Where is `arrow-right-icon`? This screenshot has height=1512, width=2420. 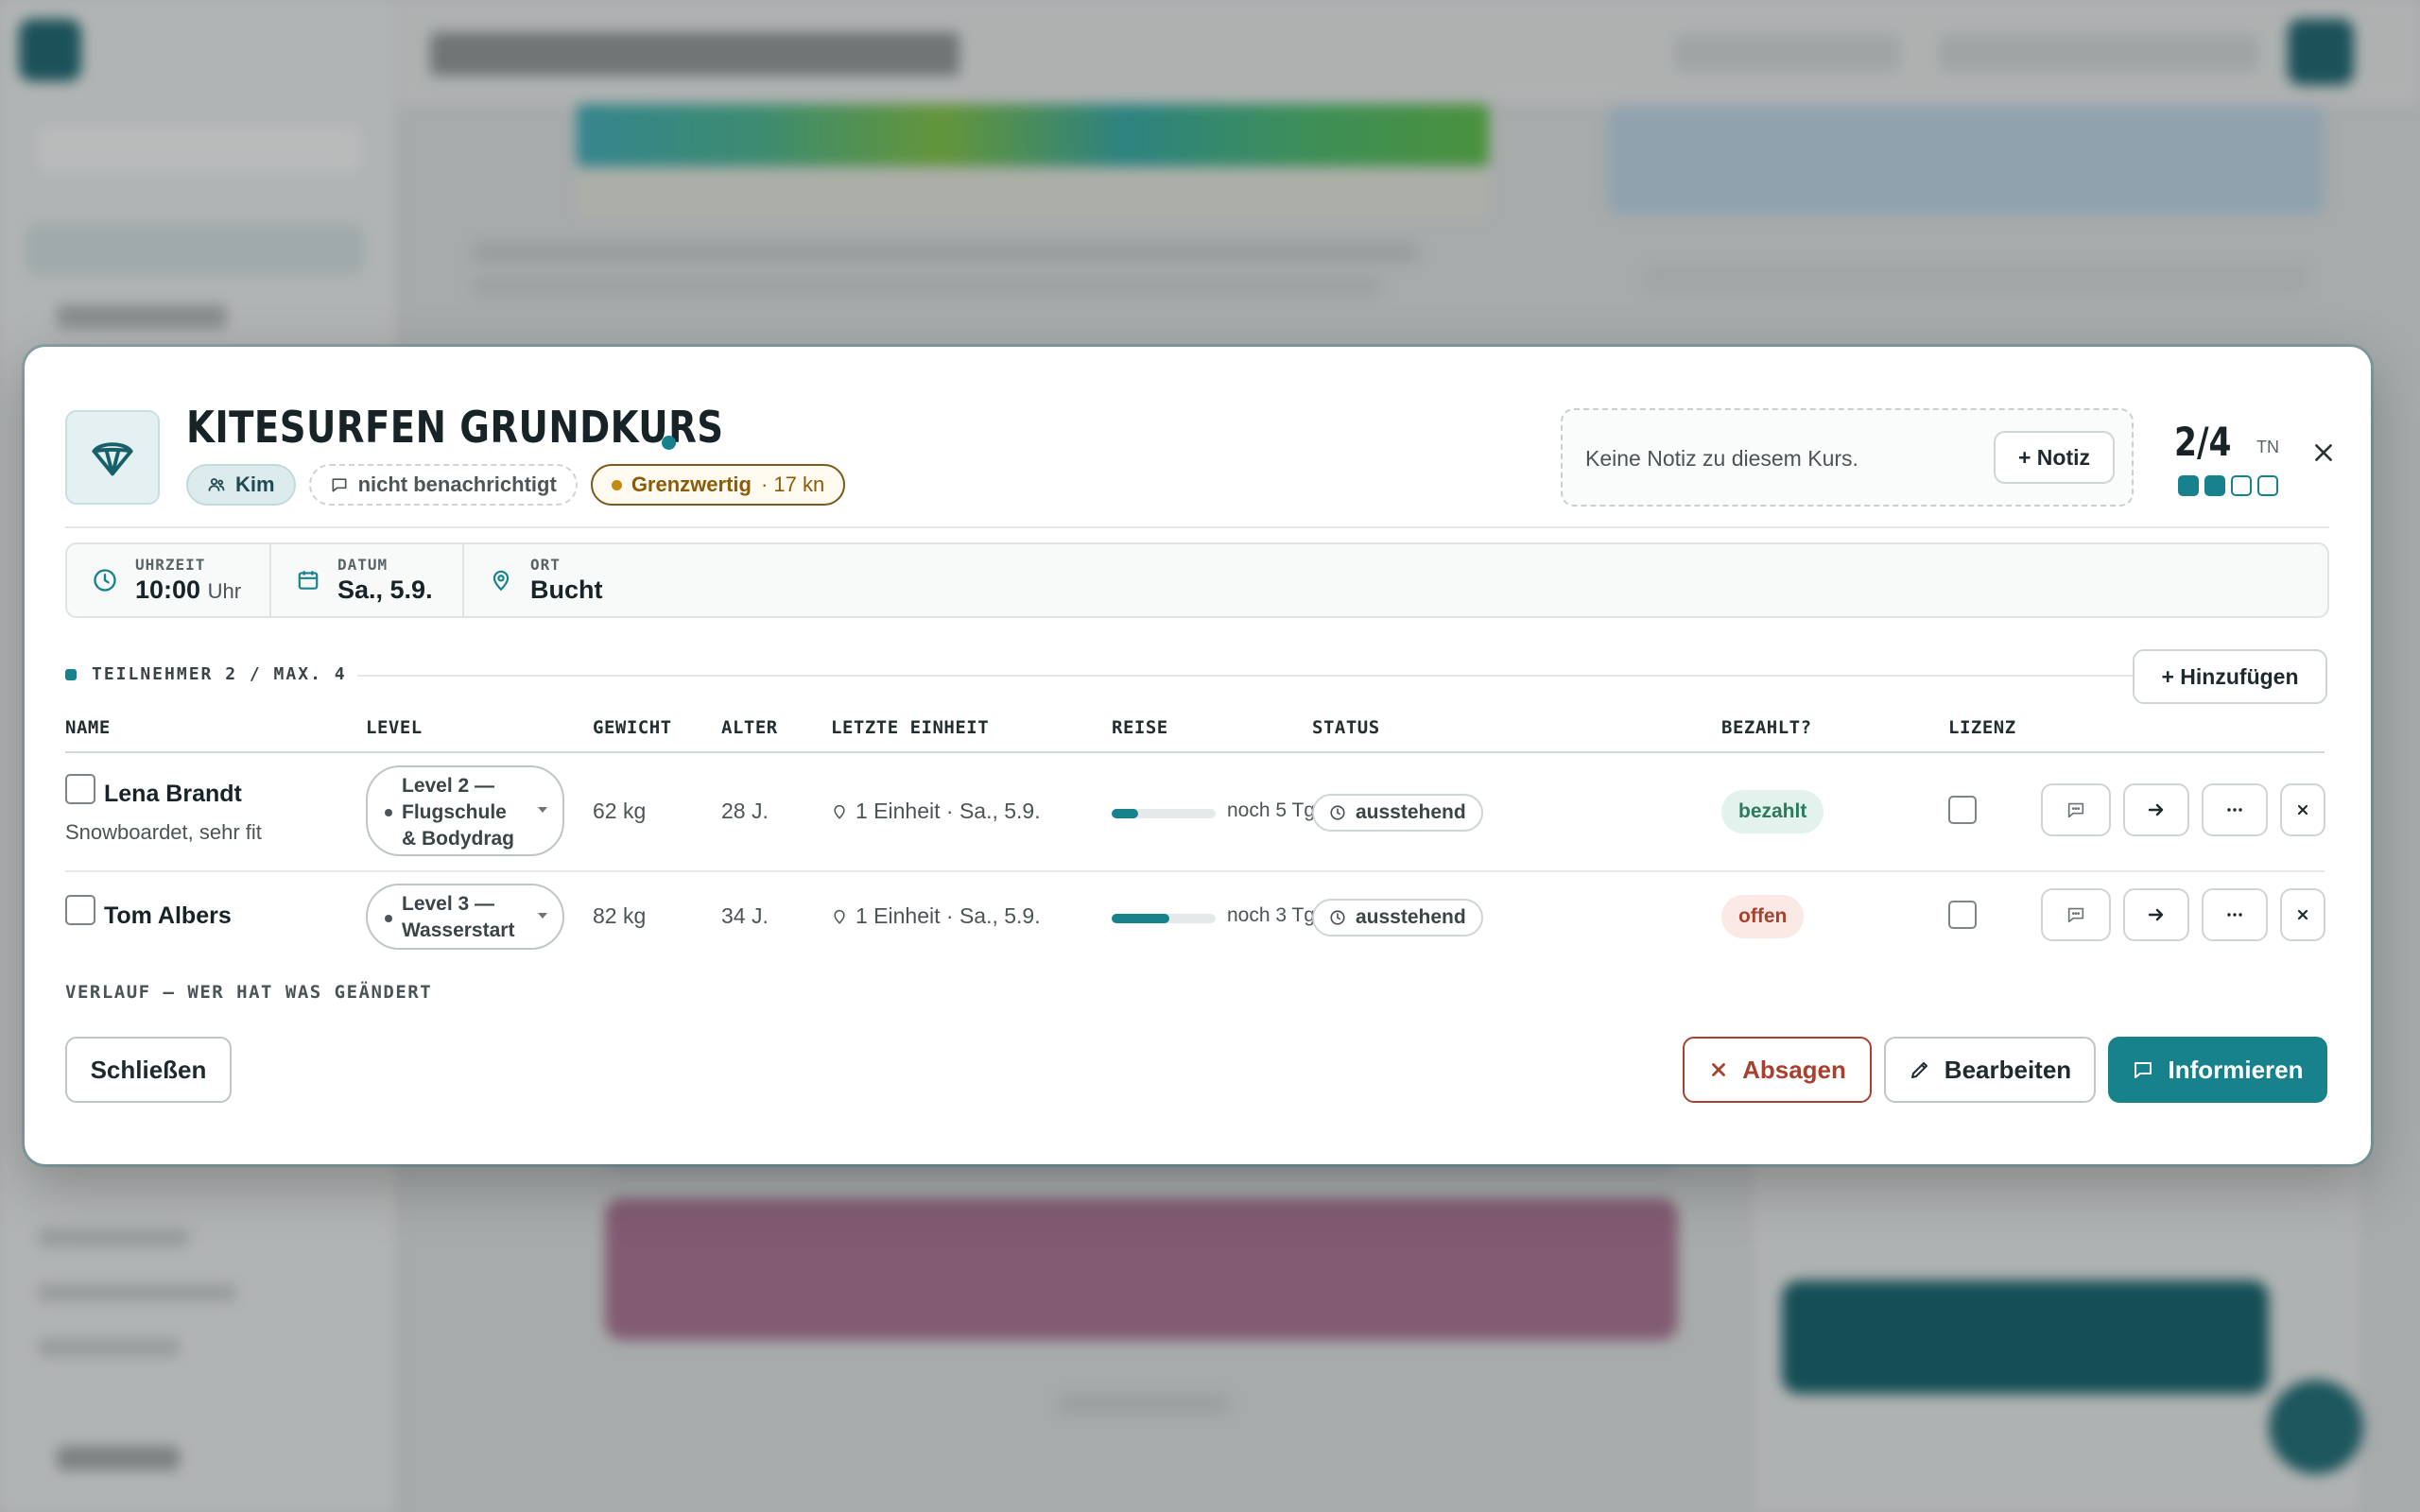 arrow-right-icon is located at coordinates (2156, 809).